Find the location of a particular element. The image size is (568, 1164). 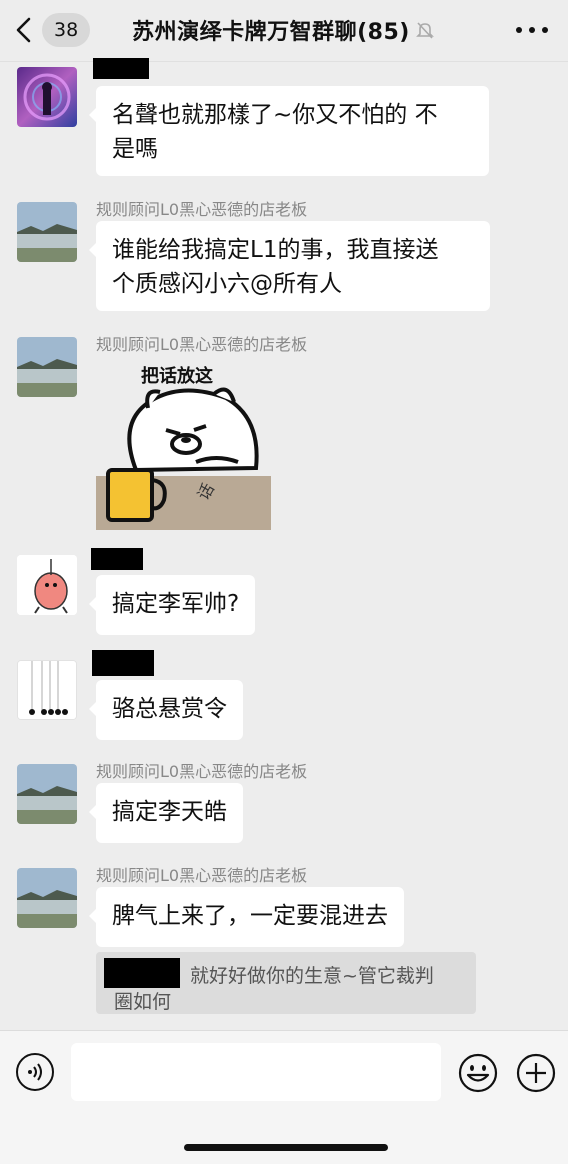

emoji-icon is located at coordinates (478, 1073).